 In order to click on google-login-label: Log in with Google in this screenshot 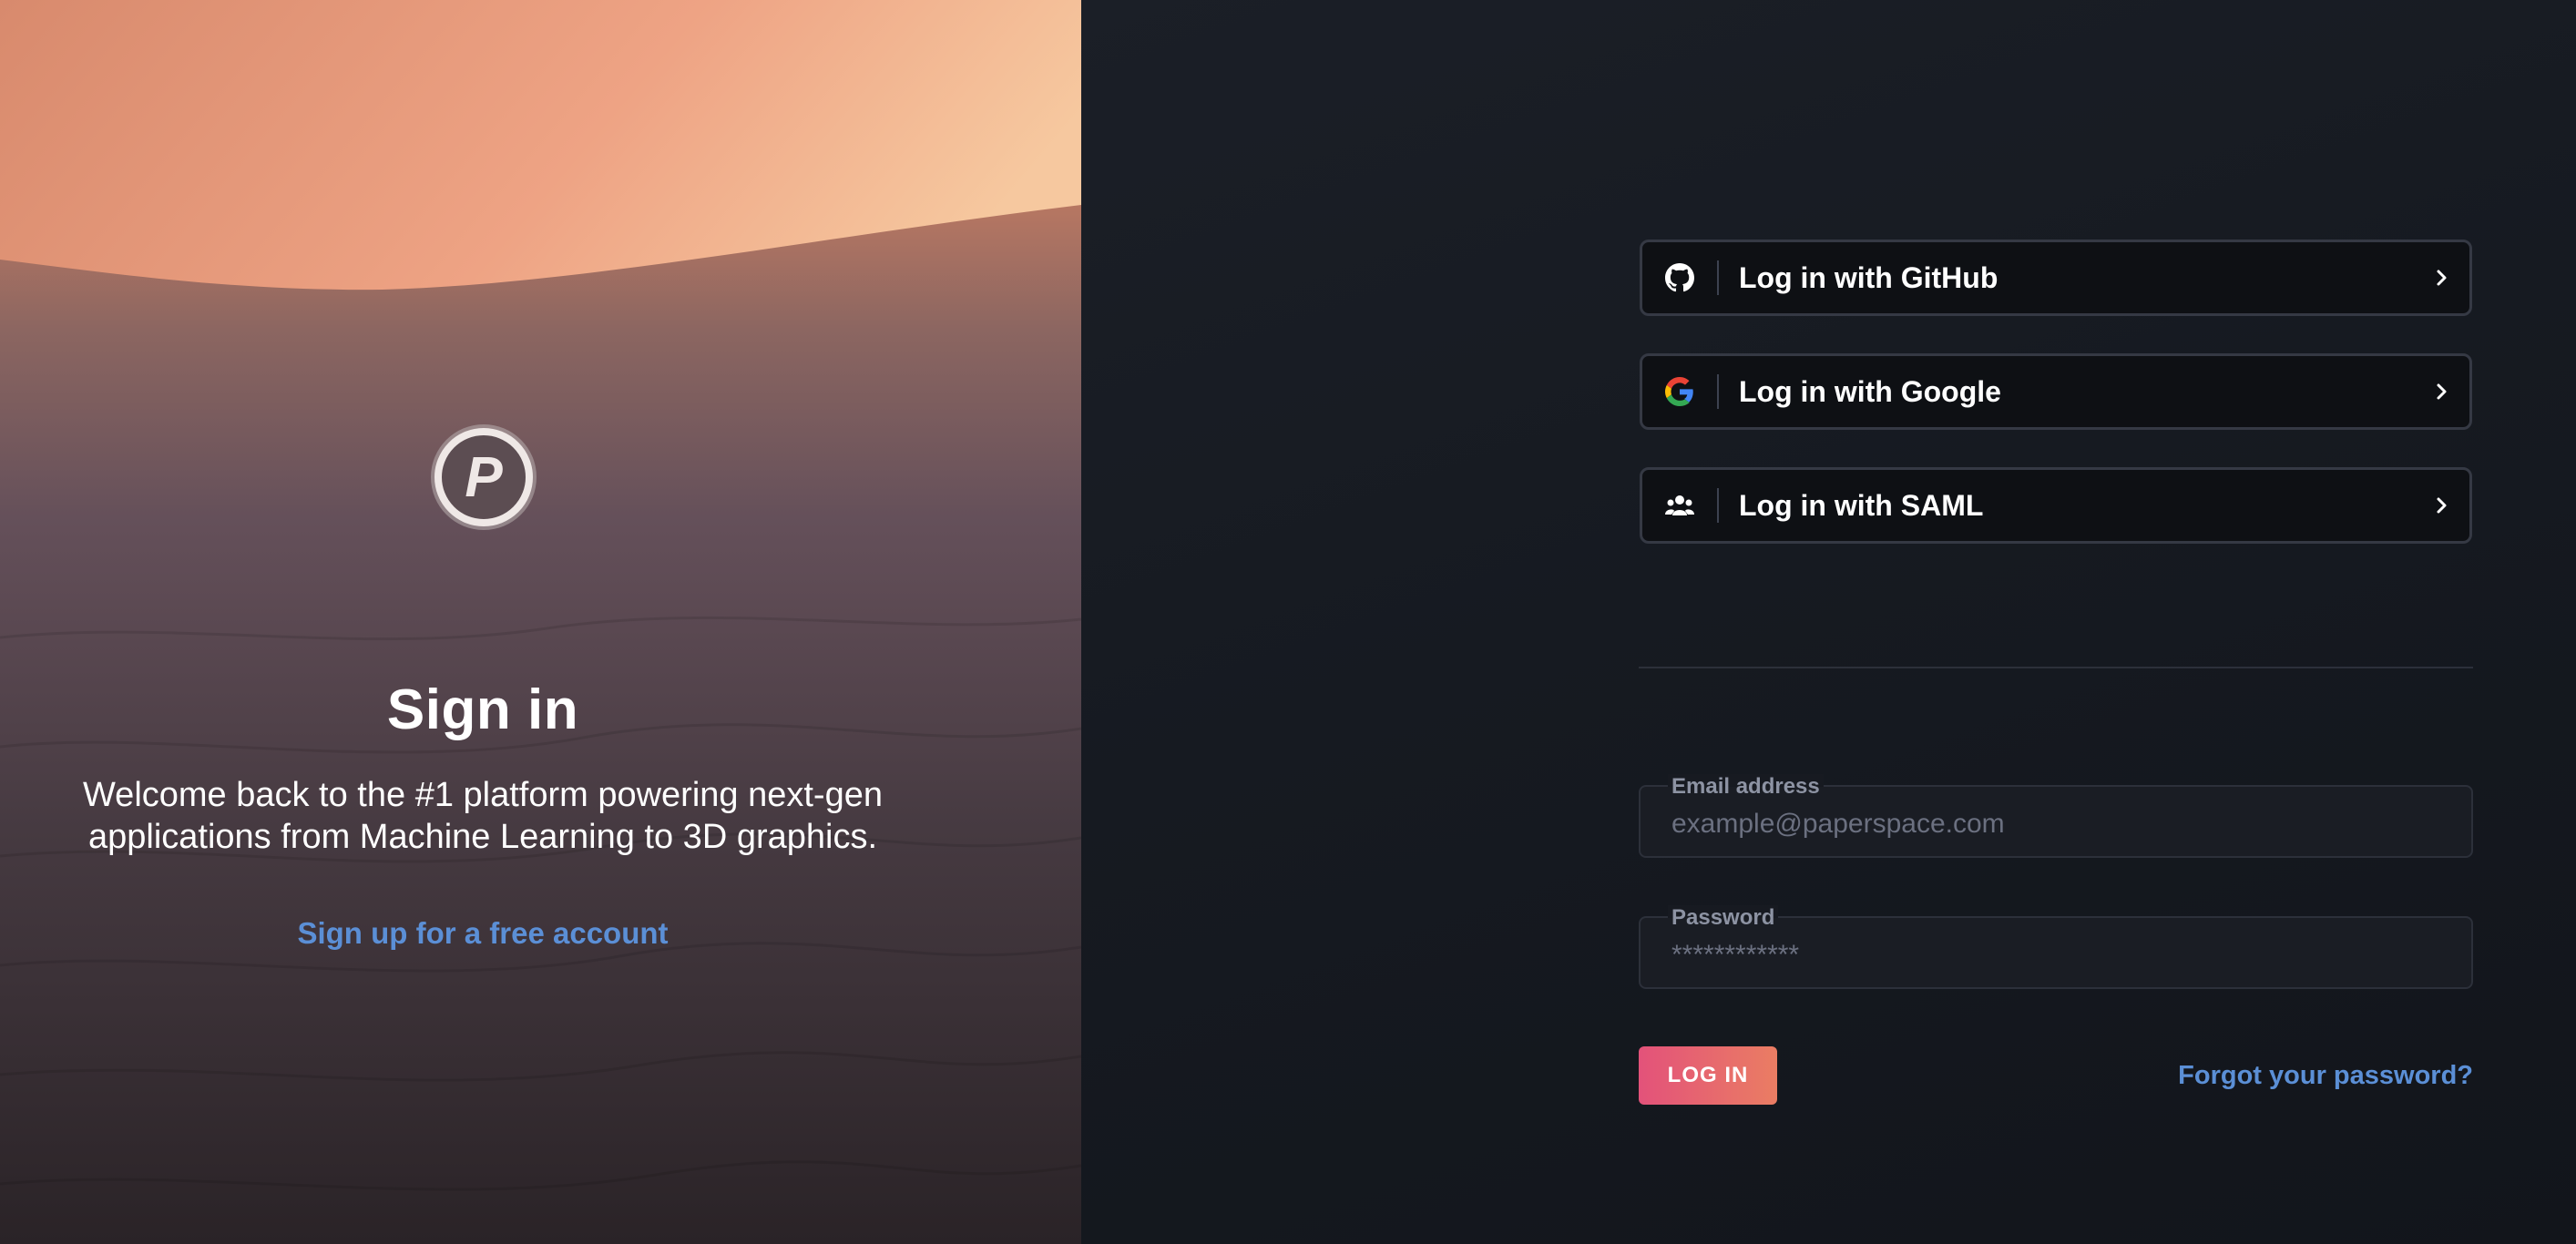, I will do `click(1870, 391)`.